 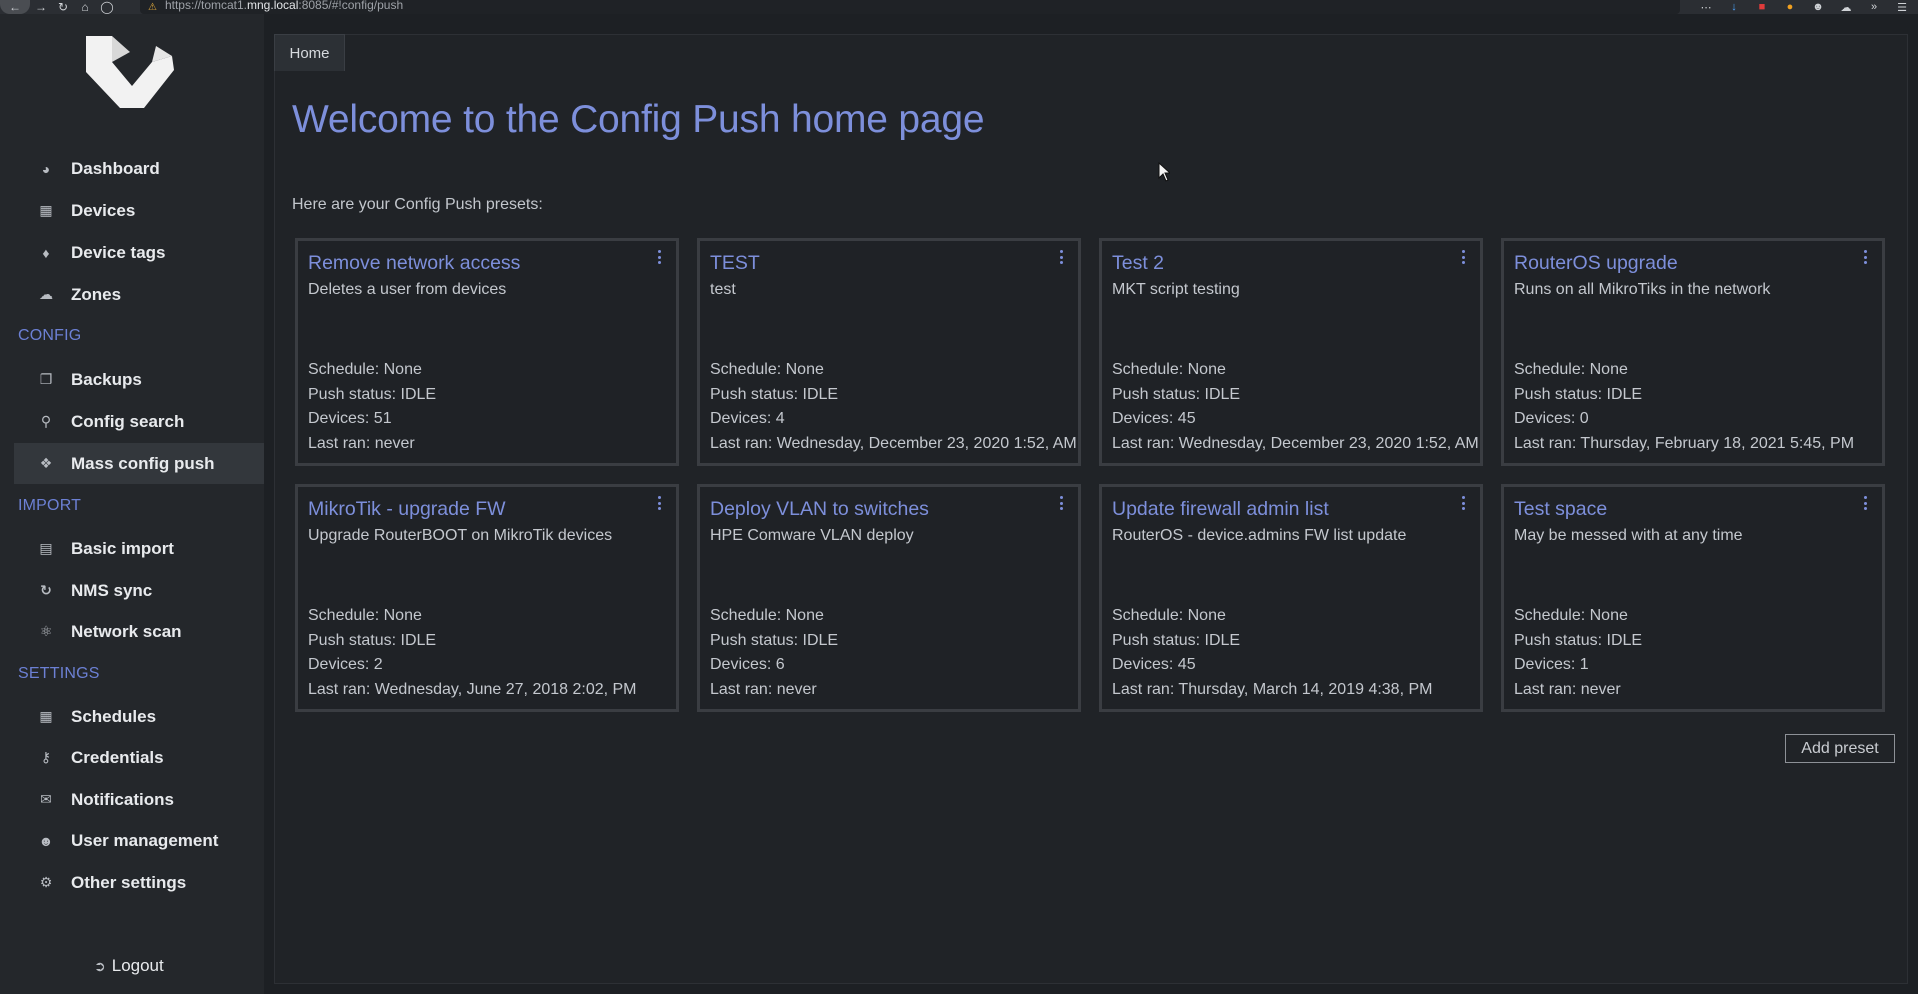 I want to click on sidebar-item-user-management: ☻ User management, so click(x=139, y=840).